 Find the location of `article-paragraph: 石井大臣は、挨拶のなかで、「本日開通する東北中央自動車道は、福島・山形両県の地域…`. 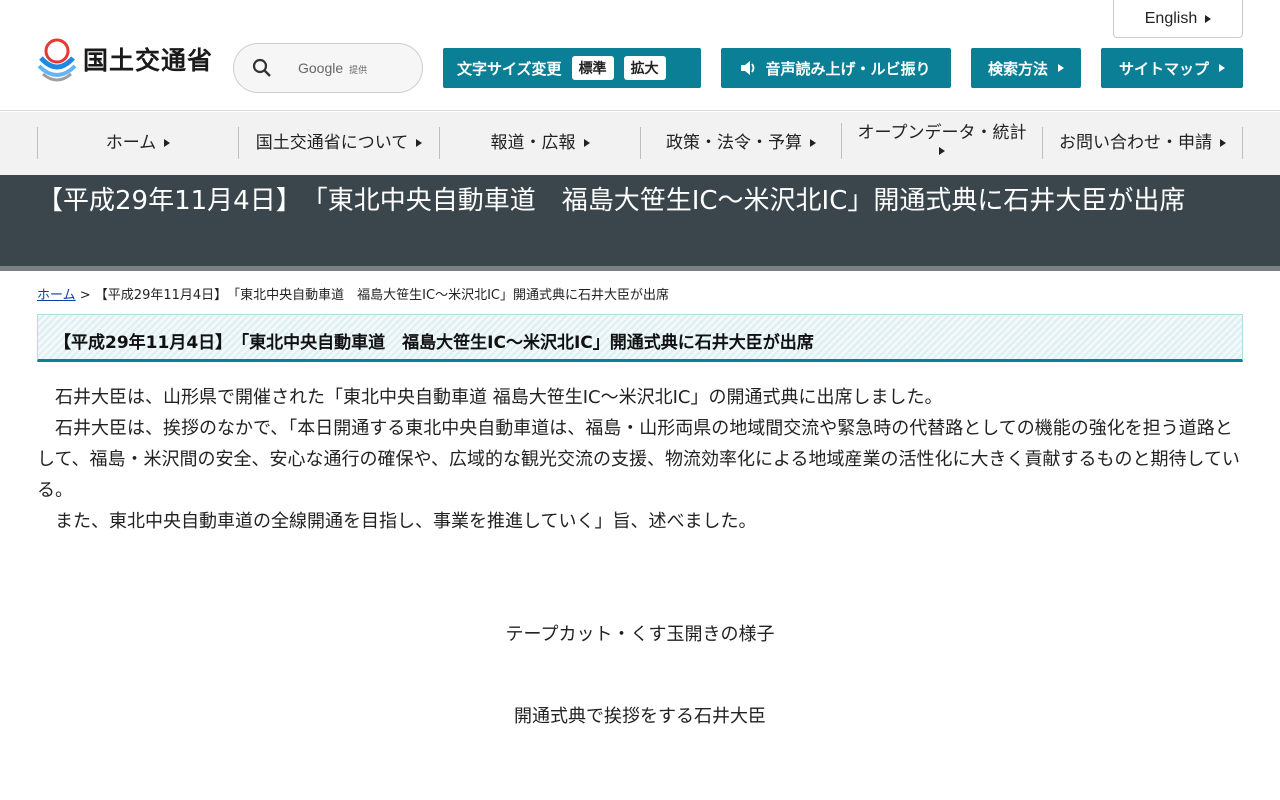

article-paragraph: 石井大臣は、挨拶のなかで、「本日開通する東北中央自動車道は、福島・山形両県の地域… is located at coordinates (638, 459).